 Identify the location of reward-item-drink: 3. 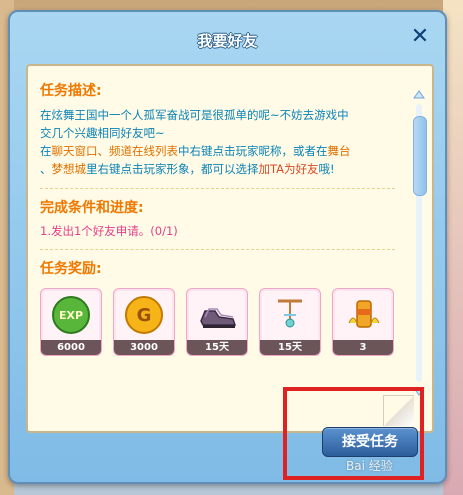
(363, 322).